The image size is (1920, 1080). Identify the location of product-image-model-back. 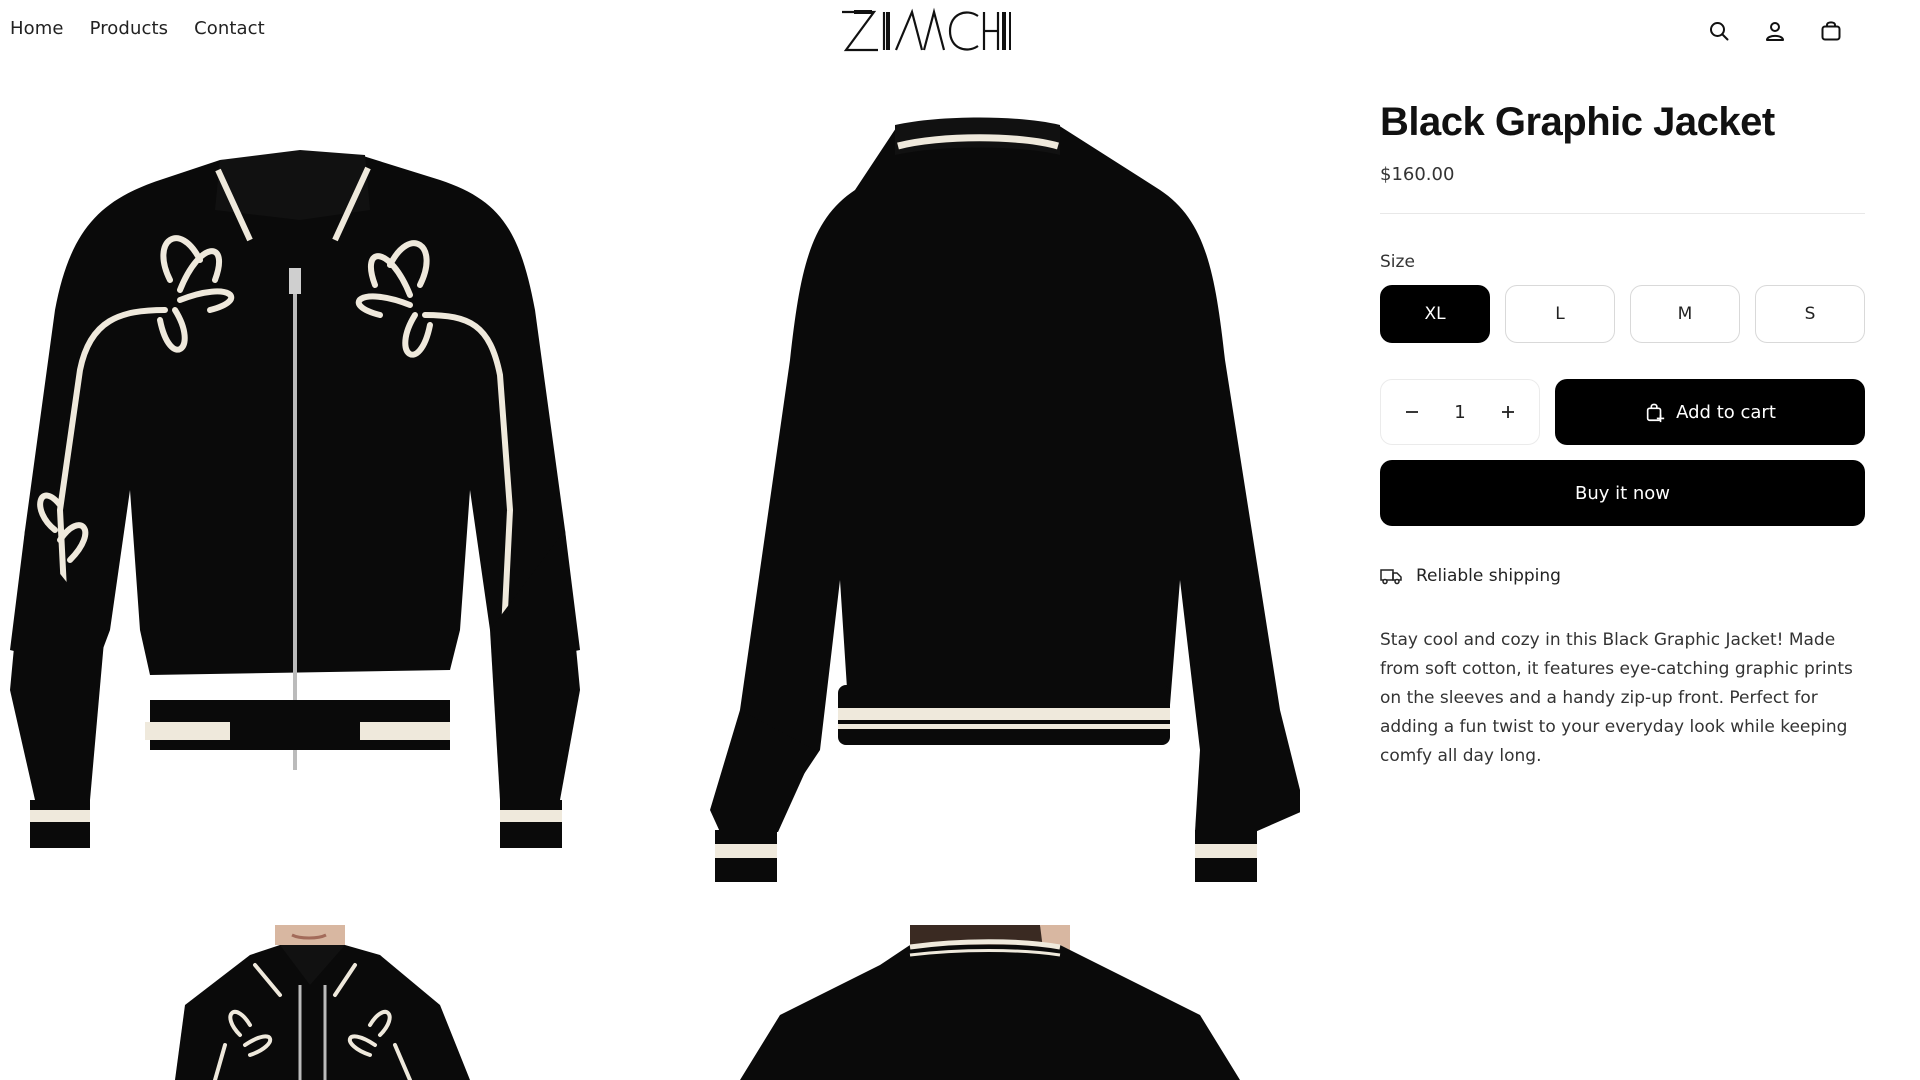
(970, 1002).